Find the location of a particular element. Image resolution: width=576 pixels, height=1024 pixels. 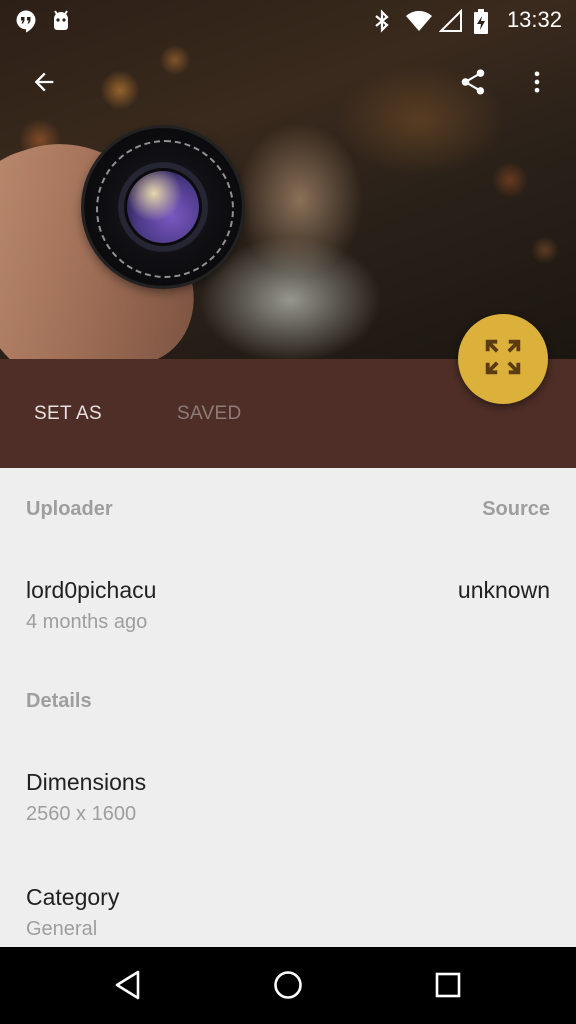

dimensions-value: 2560 x 1600 is located at coordinates (81, 814).